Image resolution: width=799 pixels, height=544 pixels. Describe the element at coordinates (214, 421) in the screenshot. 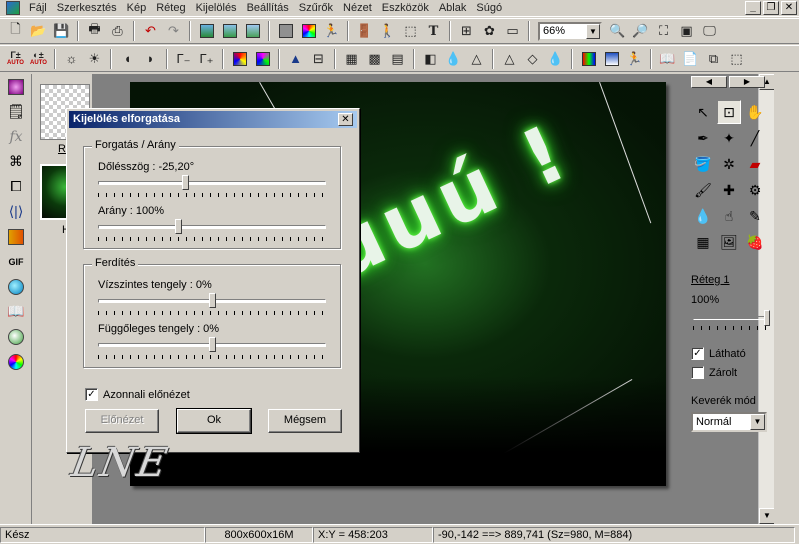

I see `ok-button: Ok` at that location.